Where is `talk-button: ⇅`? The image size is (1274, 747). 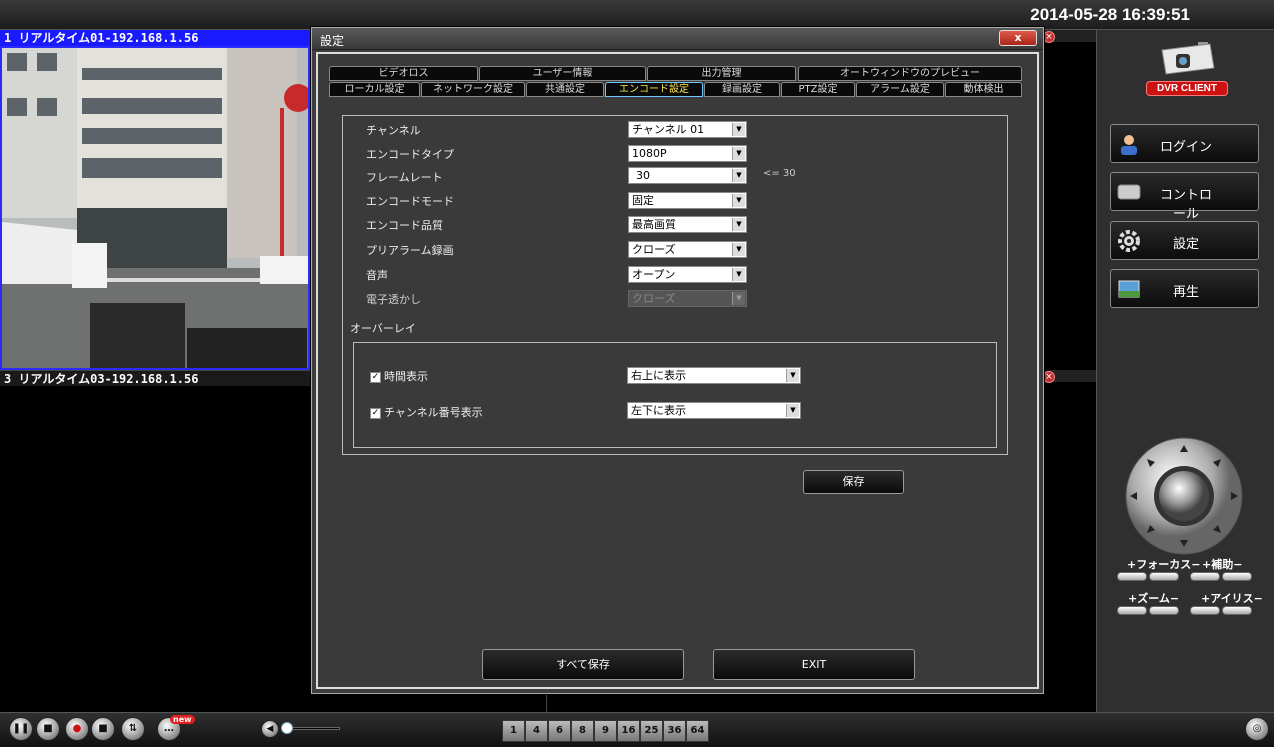 talk-button: ⇅ is located at coordinates (133, 729).